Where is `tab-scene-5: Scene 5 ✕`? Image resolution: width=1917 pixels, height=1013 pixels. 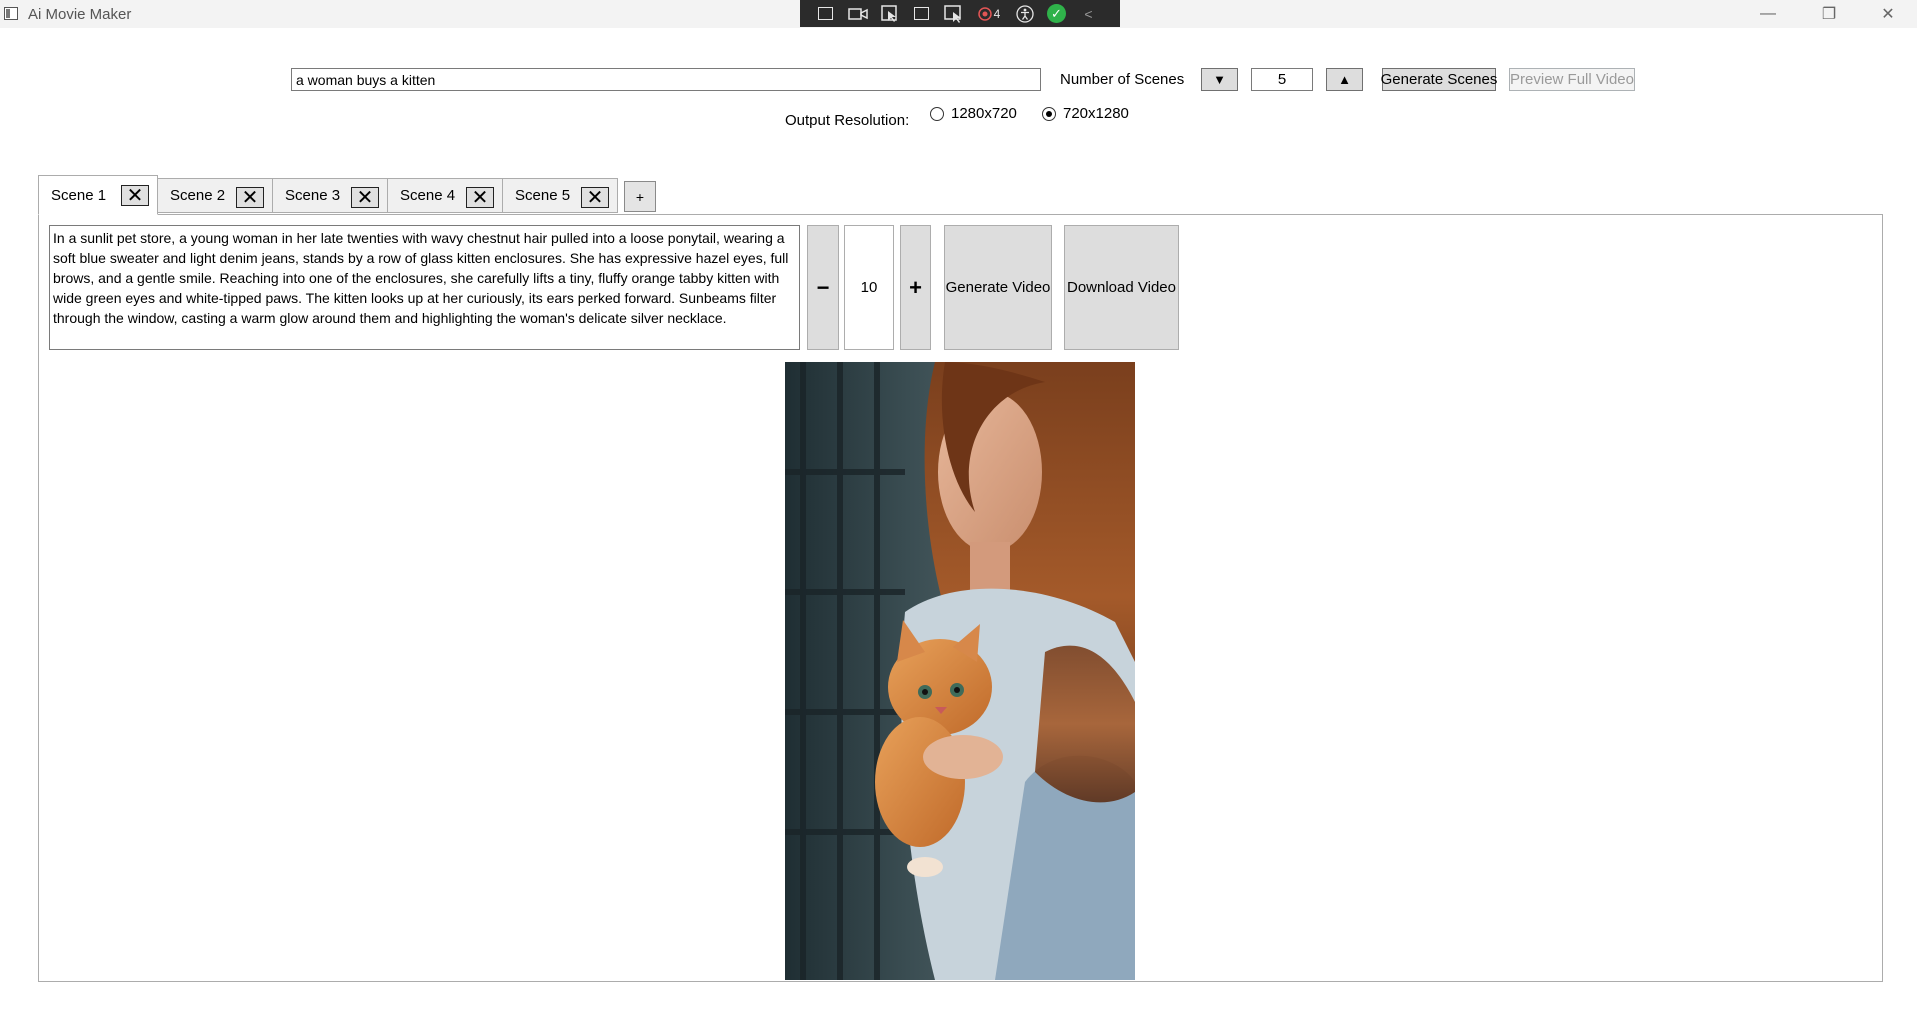
tab-scene-5: Scene 5 ✕ is located at coordinates (560, 195).